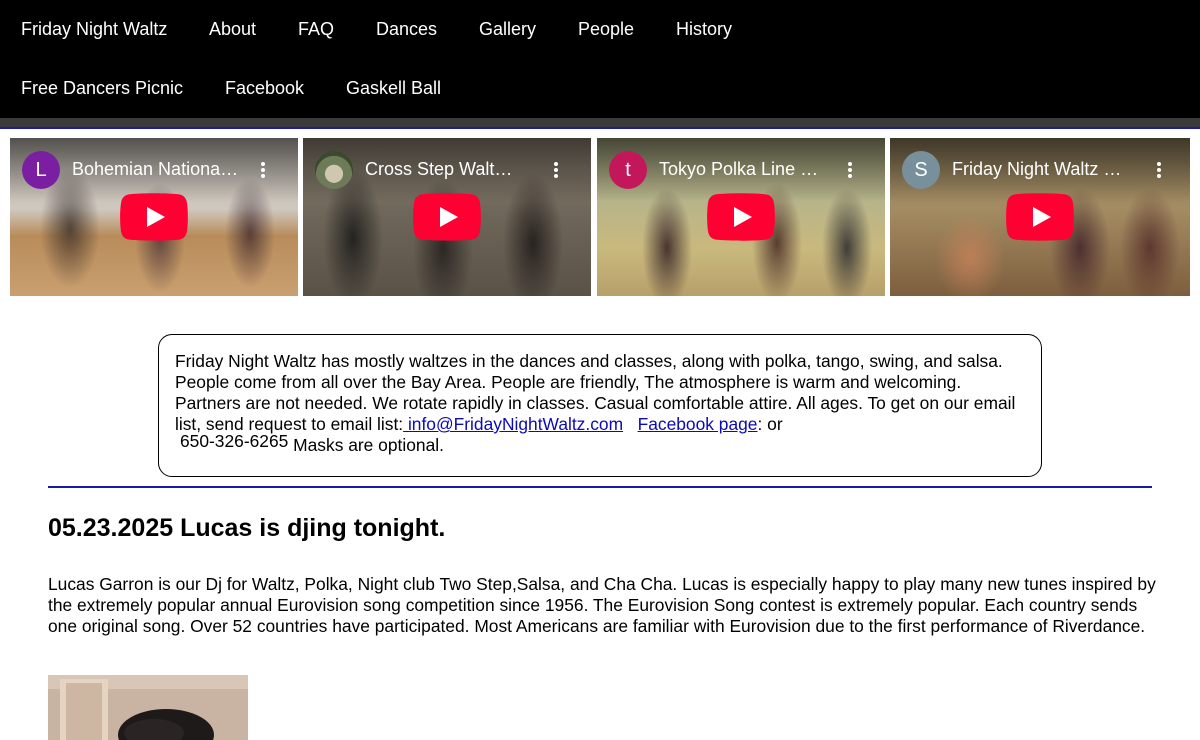 Image resolution: width=1200 pixels, height=740 pixels. Describe the element at coordinates (148, 707) in the screenshot. I see `dj-photo` at that location.